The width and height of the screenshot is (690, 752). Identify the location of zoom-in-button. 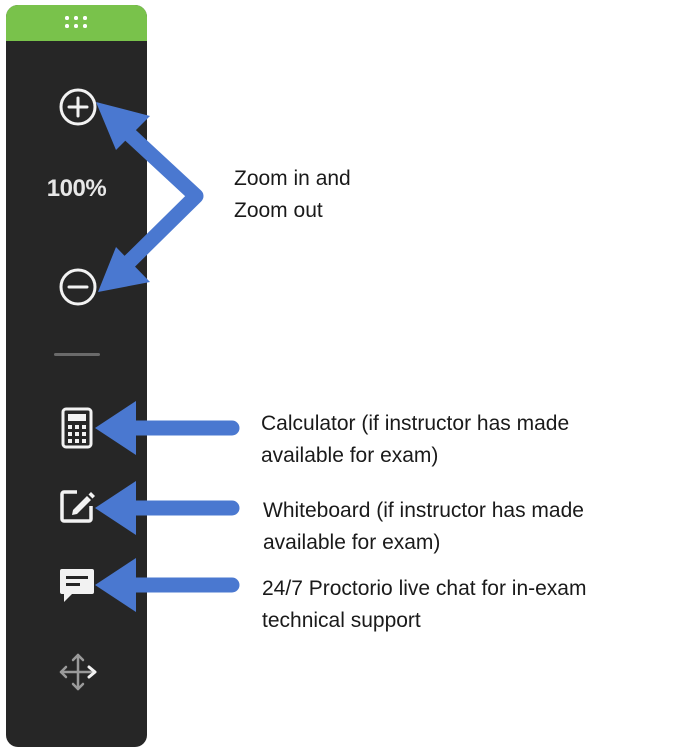
(78, 107).